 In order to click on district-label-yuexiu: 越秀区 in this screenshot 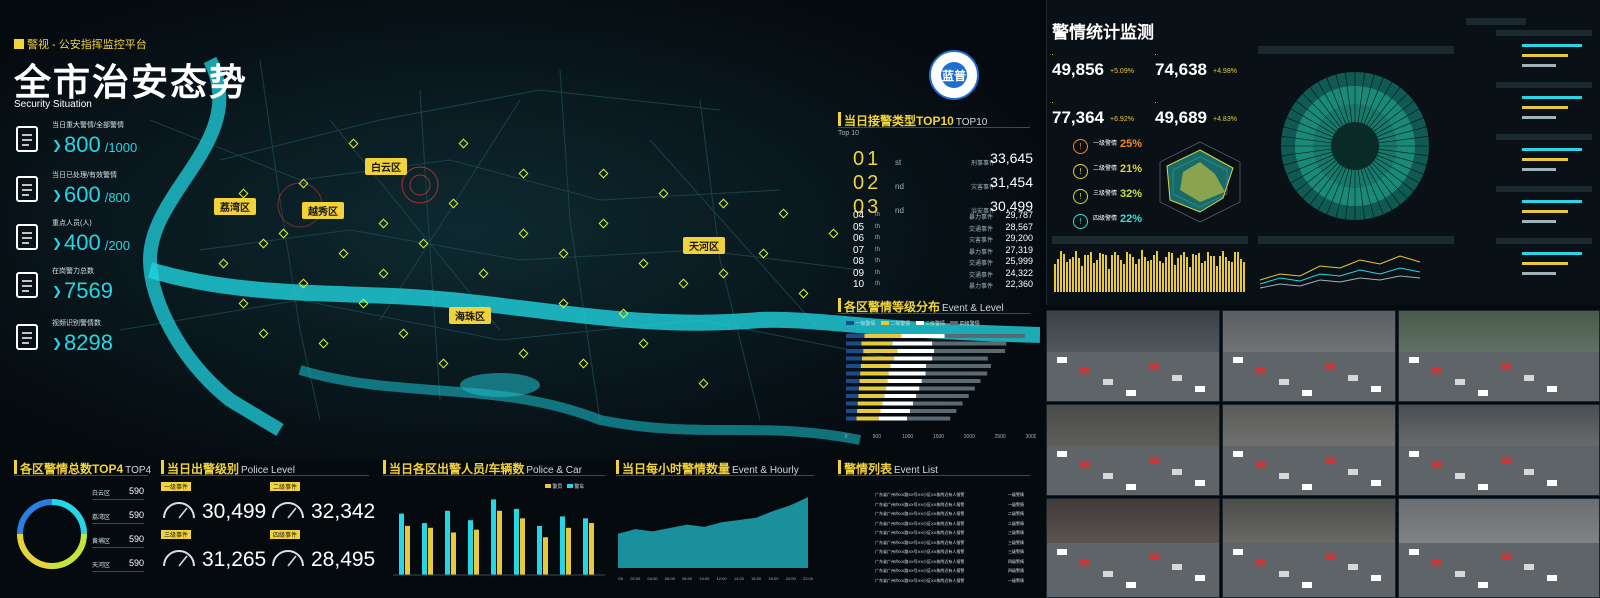, I will do `click(323, 210)`.